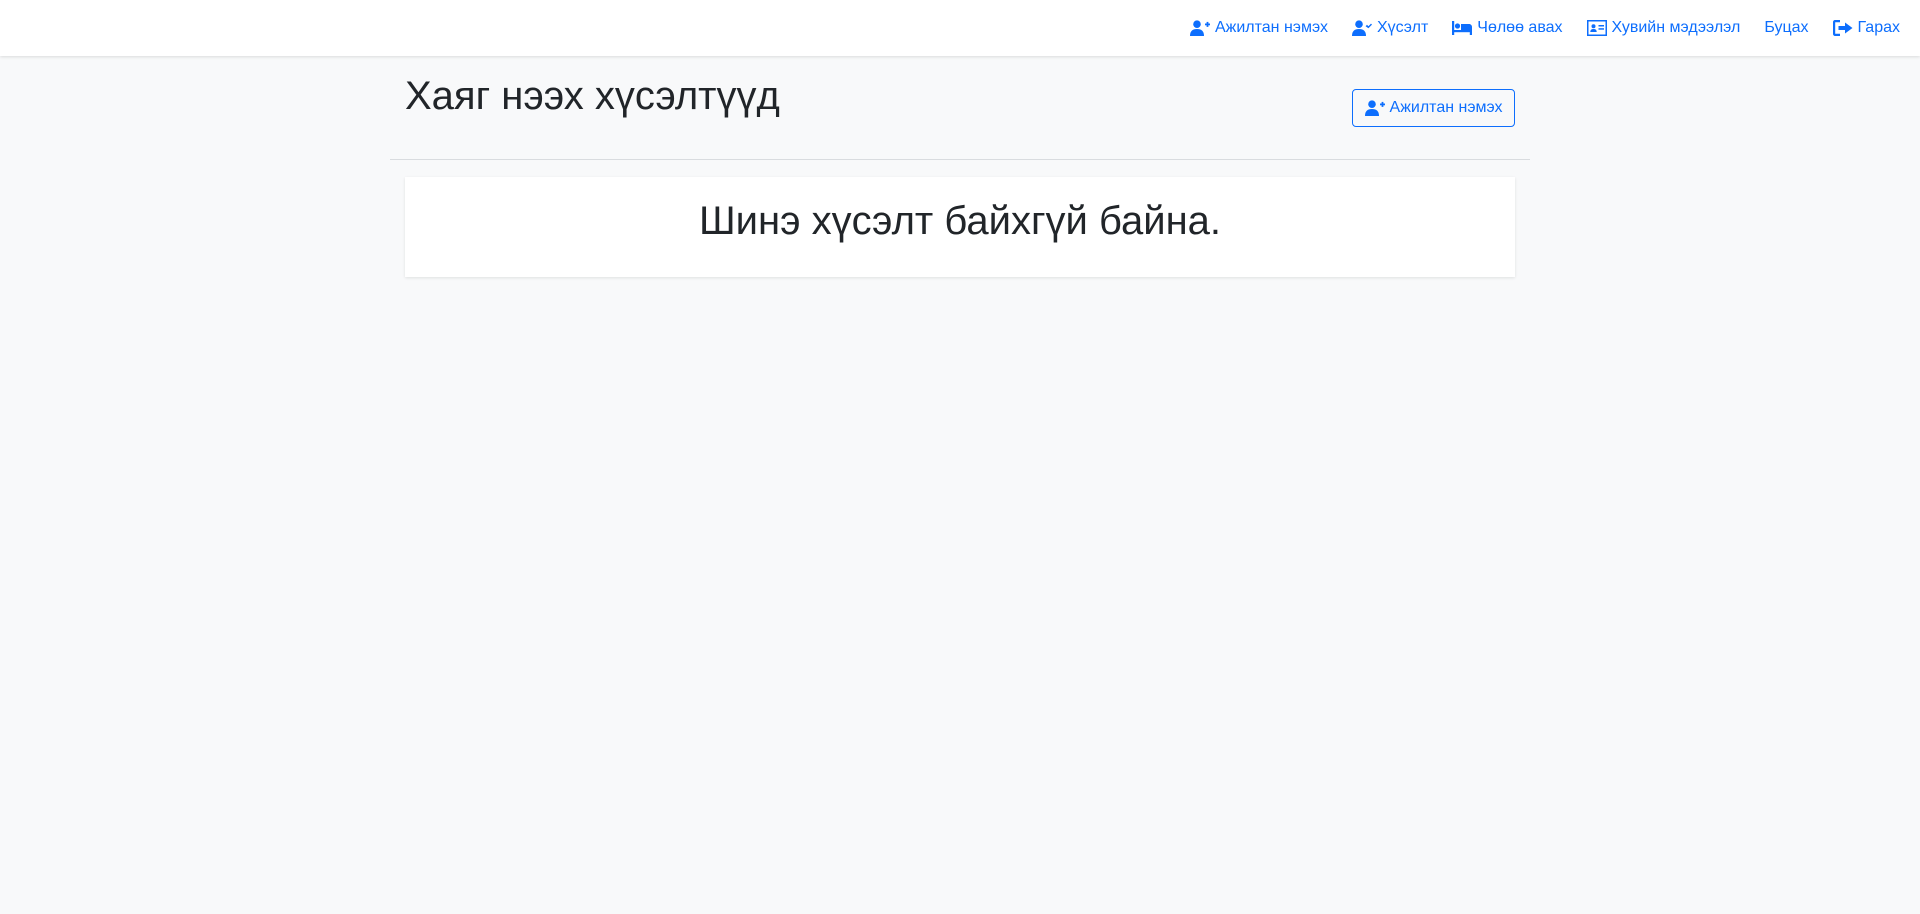 The width and height of the screenshot is (1920, 914). What do you see at coordinates (1462, 28) in the screenshot?
I see `bed-icon` at bounding box center [1462, 28].